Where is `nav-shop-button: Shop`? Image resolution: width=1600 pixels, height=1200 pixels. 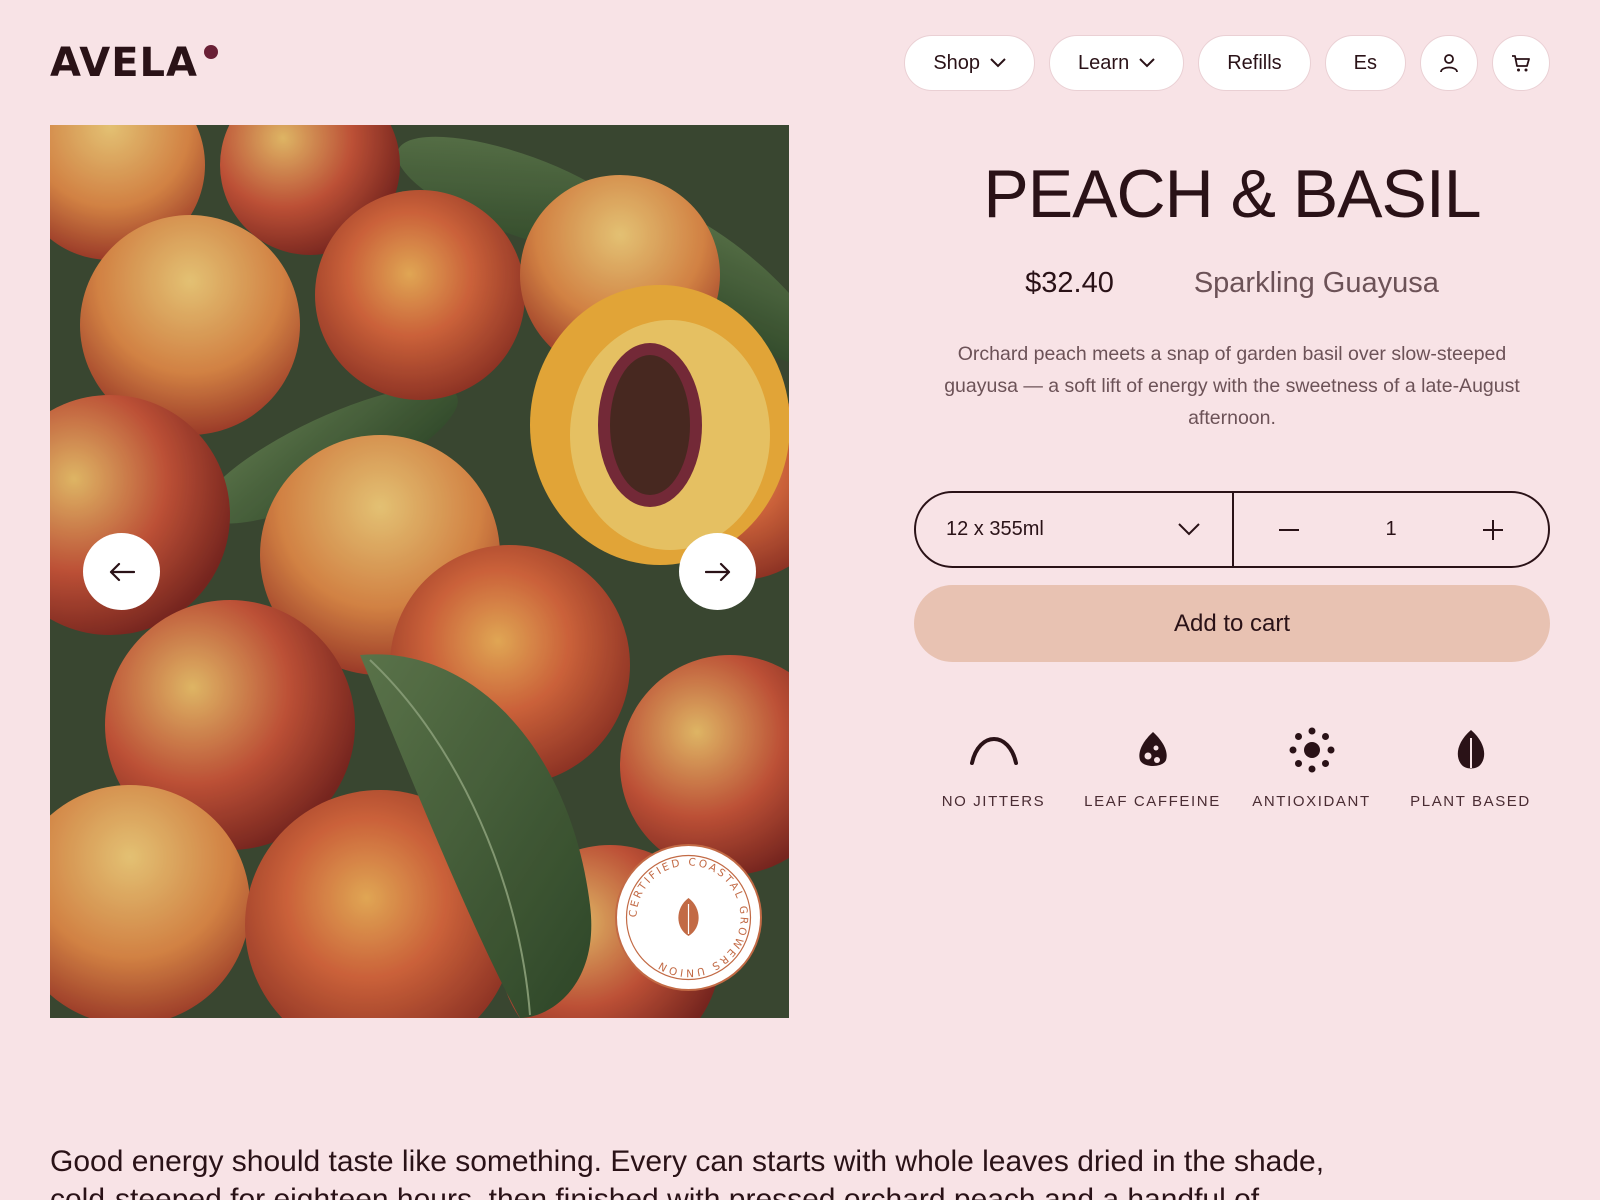
nav-shop-button: Shop is located at coordinates (970, 63).